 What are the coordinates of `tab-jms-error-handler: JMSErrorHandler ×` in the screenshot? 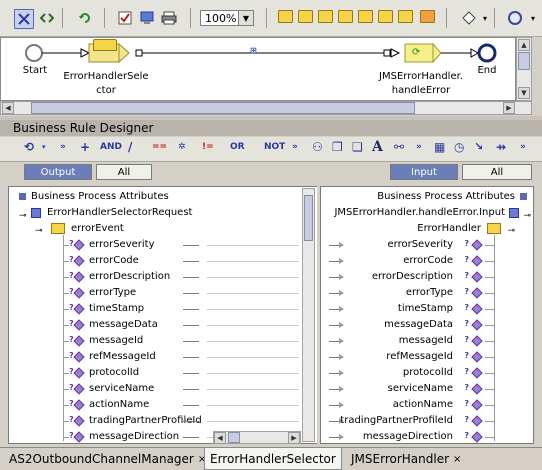 It's located at (406, 459).